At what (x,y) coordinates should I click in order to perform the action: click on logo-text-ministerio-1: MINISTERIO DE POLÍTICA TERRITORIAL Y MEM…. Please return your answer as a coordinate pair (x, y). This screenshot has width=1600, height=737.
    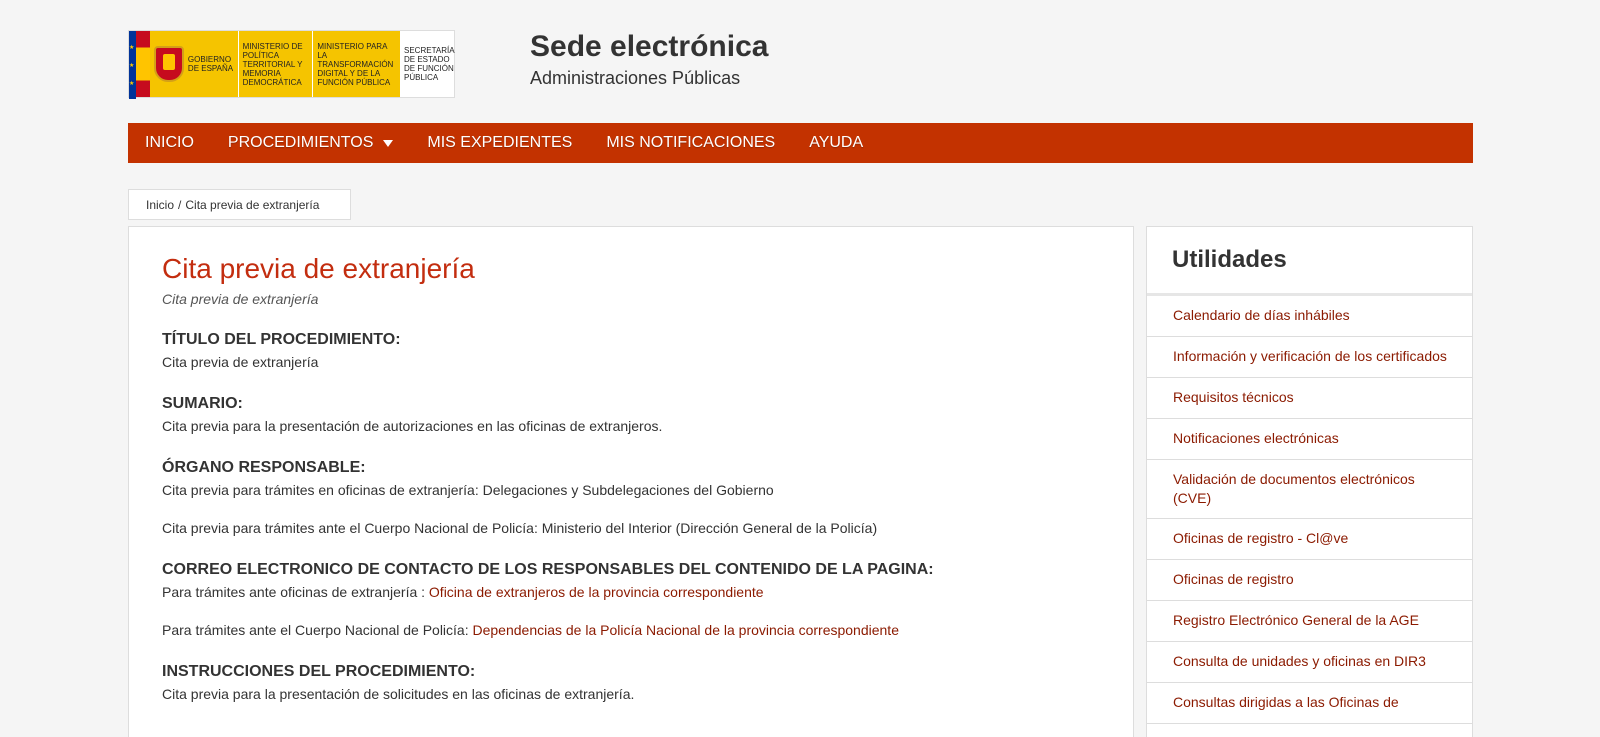
    Looking at the image, I should click on (275, 64).